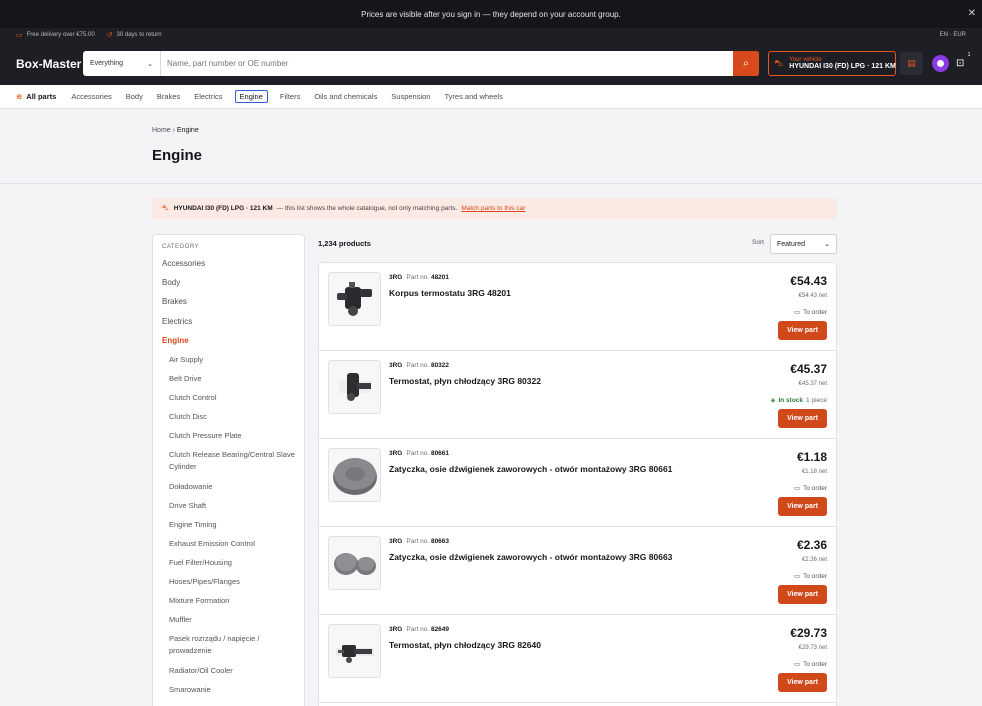 This screenshot has height=706, width=982. What do you see at coordinates (228, 623) in the screenshot?
I see `sidebar-subitem: Muffler` at bounding box center [228, 623].